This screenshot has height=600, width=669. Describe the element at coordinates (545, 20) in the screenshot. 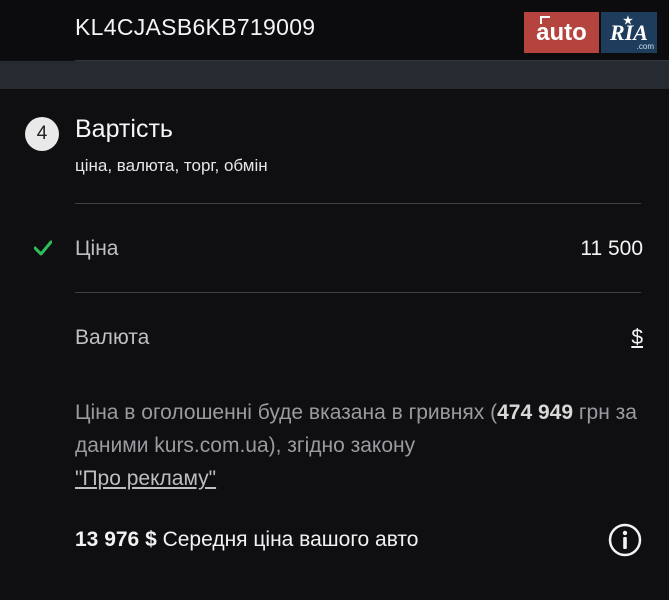

I see `logo-mark-icon` at that location.